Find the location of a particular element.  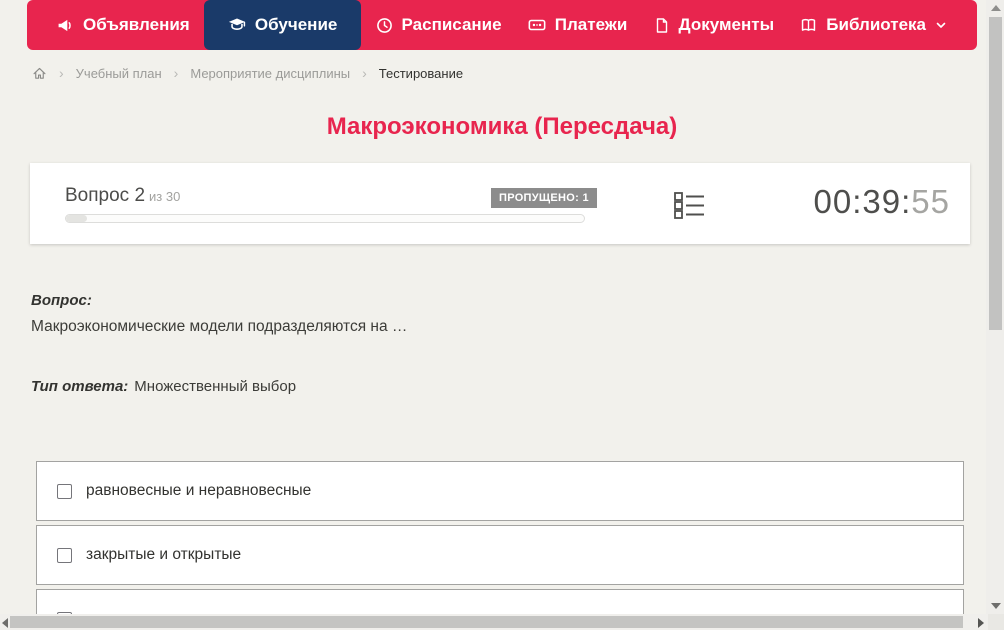

nav-item-announcements: Объявления is located at coordinates (123, 25).